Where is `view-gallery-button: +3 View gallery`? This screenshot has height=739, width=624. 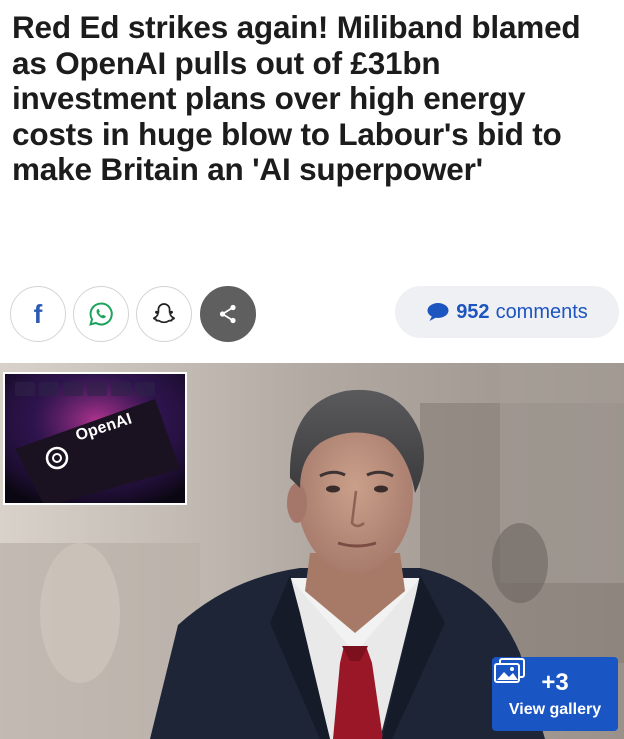
view-gallery-button: +3 View gallery is located at coordinates (555, 694).